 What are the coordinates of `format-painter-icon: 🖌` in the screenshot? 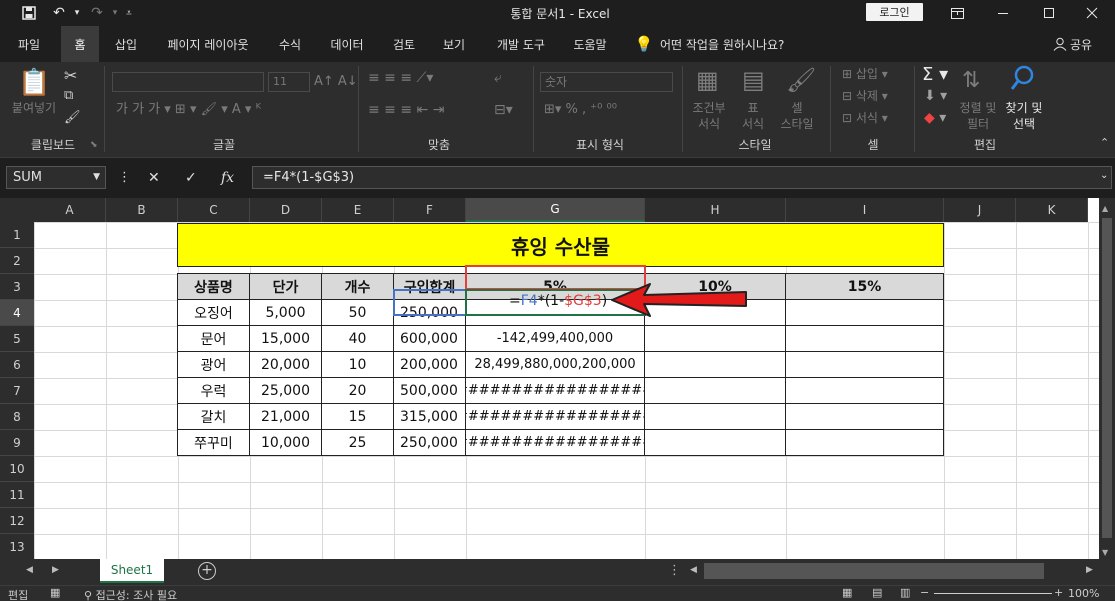 It's located at (72, 117).